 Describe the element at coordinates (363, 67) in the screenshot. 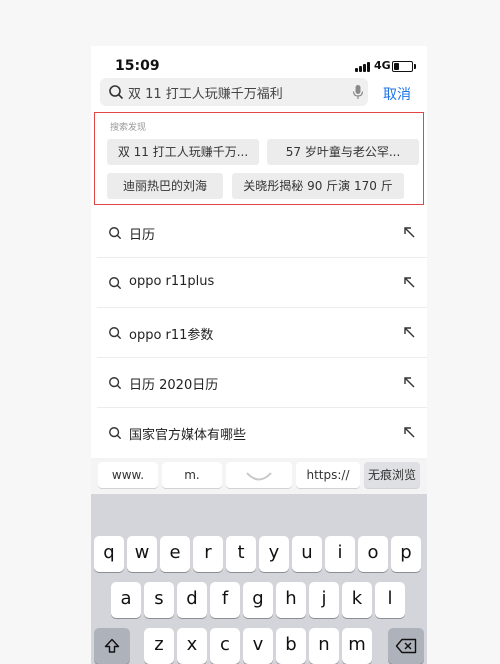

I see `signal-icon` at that location.